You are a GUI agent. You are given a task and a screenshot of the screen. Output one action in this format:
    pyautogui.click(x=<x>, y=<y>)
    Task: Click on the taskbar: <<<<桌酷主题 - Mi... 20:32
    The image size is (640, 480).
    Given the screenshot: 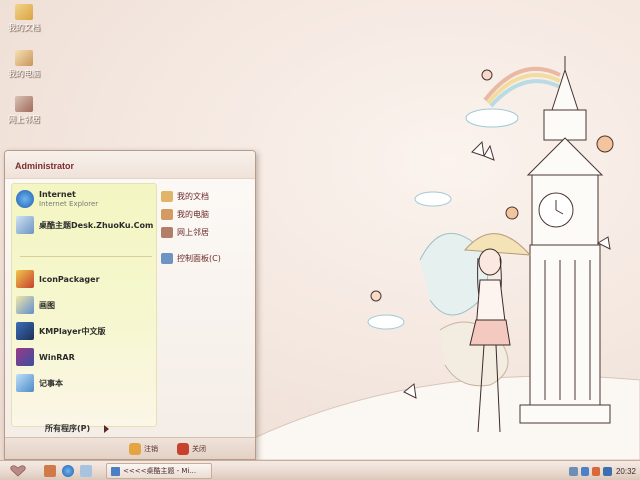 What is the action you would take?
    pyautogui.click(x=320, y=470)
    